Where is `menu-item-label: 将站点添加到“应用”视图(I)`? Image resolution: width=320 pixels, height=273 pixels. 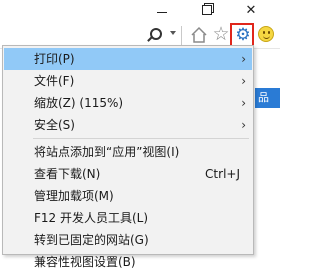
menu-item-label: 将站点添加到“应用”视图(I) is located at coordinates (107, 152).